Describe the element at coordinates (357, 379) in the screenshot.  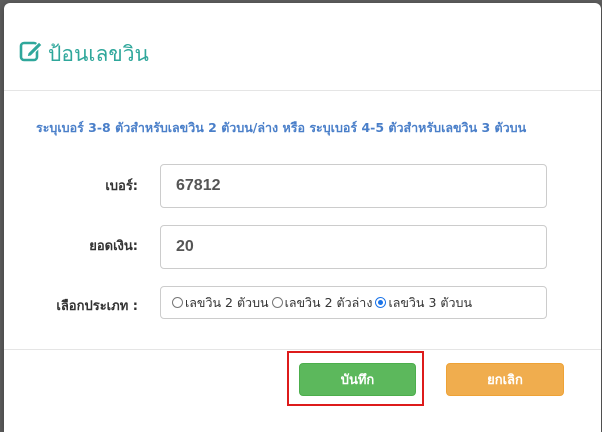
I see `save-button: บันทึก` at that location.